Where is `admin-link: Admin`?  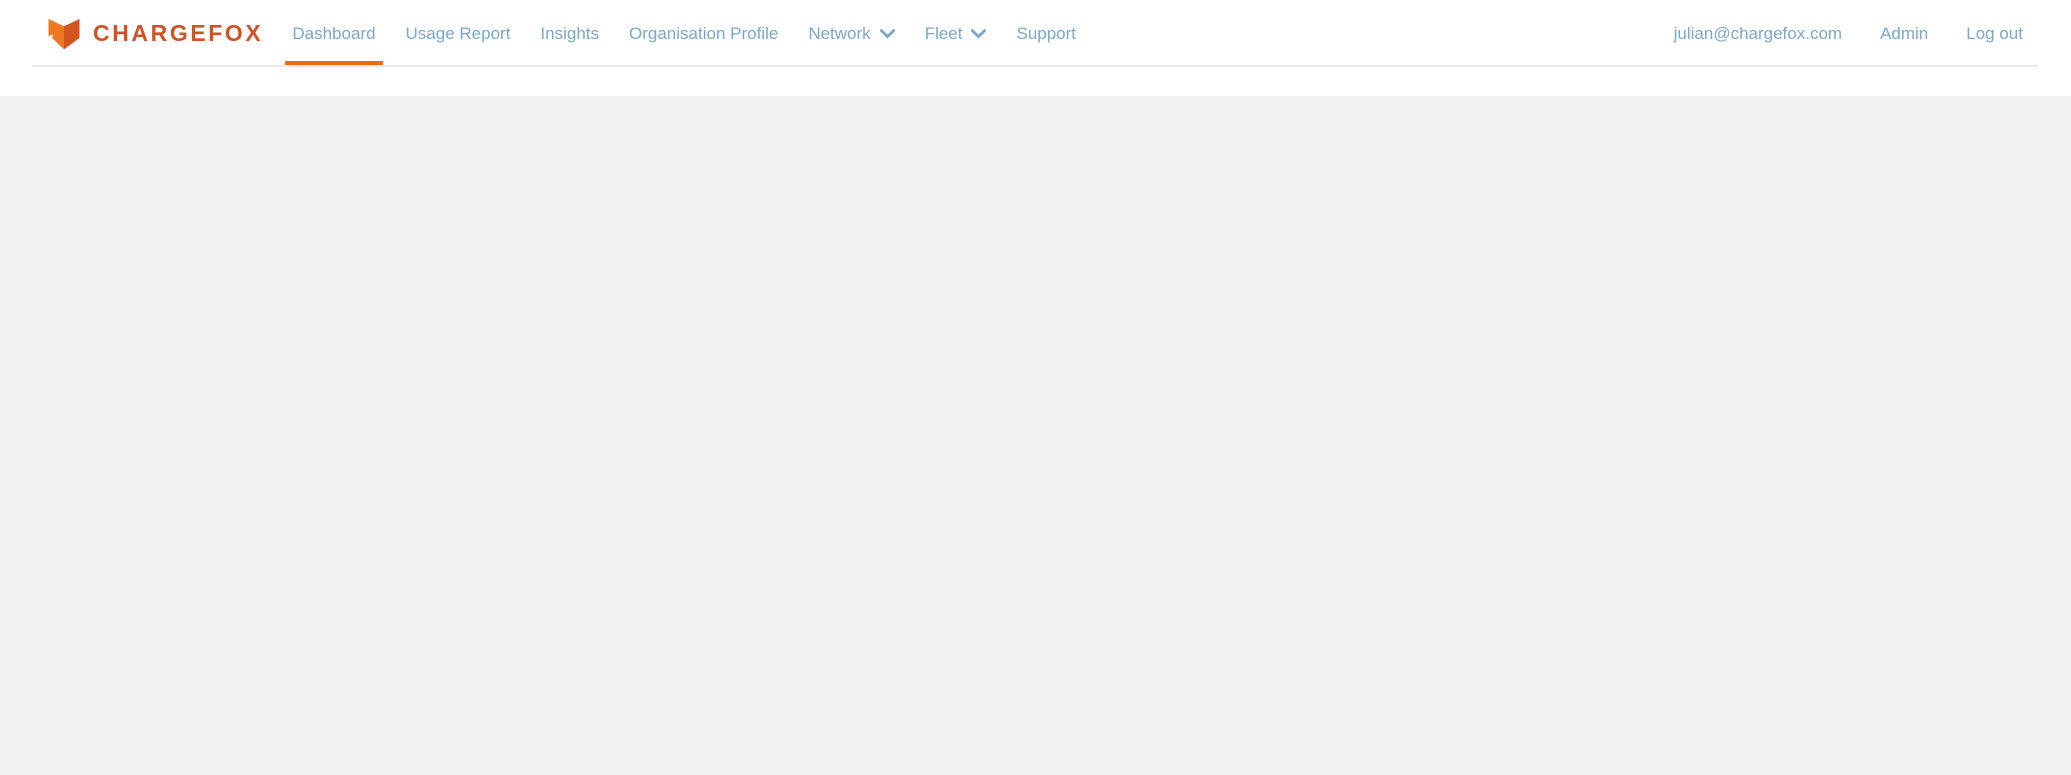 admin-link: Admin is located at coordinates (1904, 33).